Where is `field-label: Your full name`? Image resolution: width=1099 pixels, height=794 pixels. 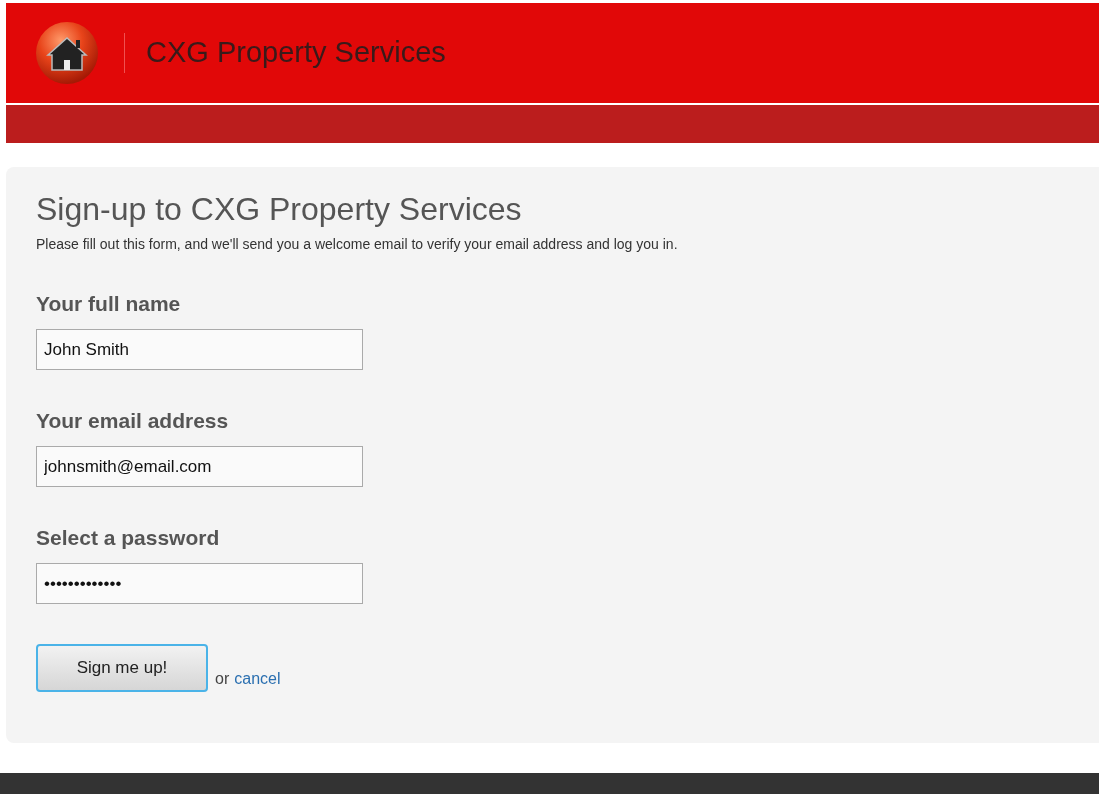
field-label: Your full name is located at coordinates (109, 304).